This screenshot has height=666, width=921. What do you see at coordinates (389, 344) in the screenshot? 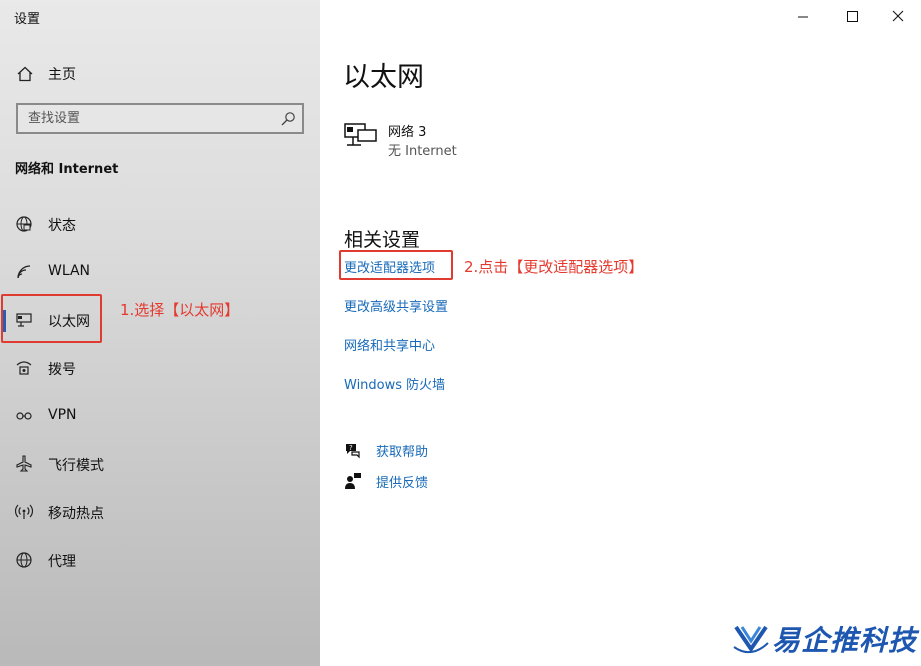
I see `network-sharing-center-link: 网络和共享中心` at bounding box center [389, 344].